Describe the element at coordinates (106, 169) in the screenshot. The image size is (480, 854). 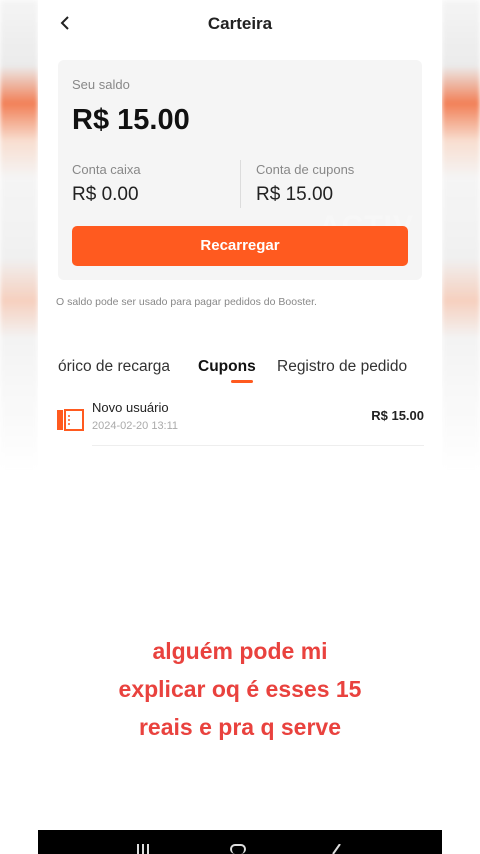
I see `cash-account-label: Conta caixa` at that location.